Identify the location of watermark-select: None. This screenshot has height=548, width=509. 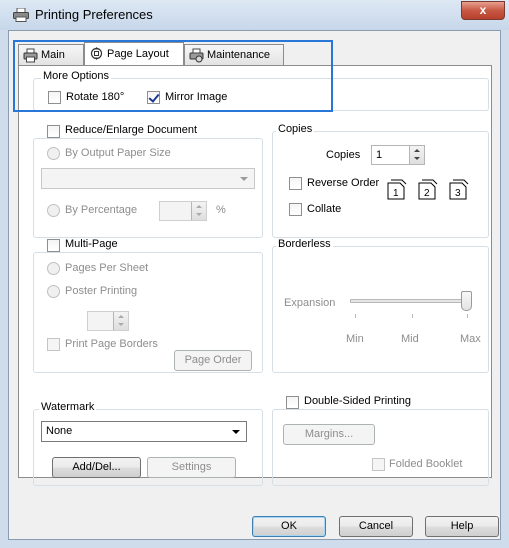
(144, 431).